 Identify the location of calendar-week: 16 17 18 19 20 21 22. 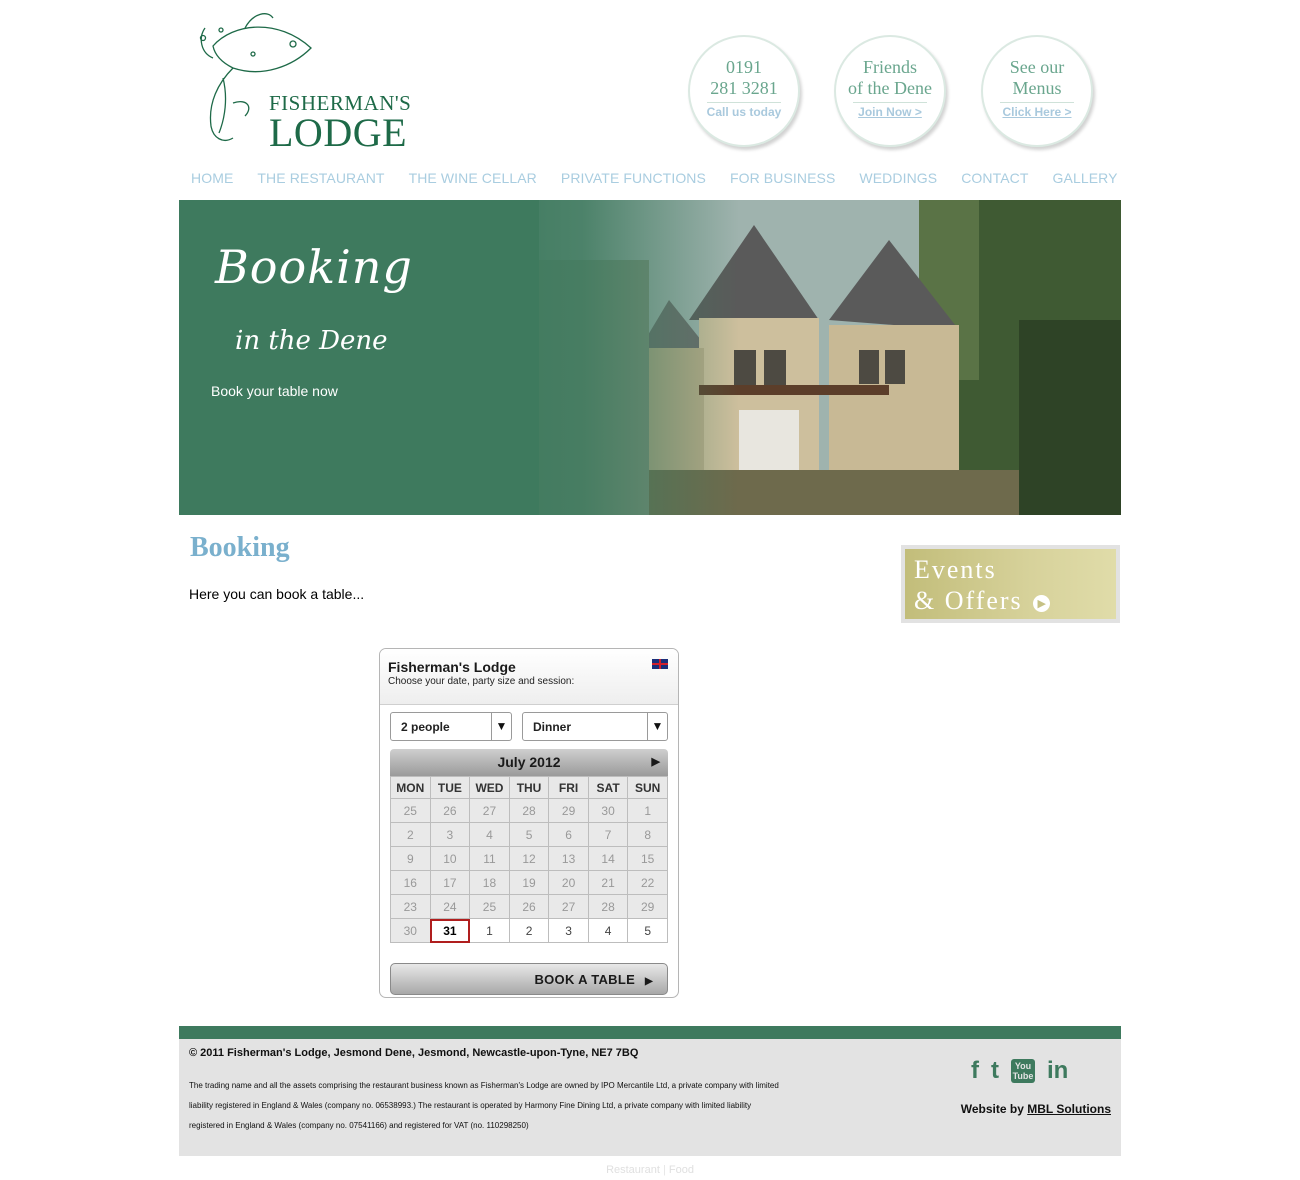
(529, 882).